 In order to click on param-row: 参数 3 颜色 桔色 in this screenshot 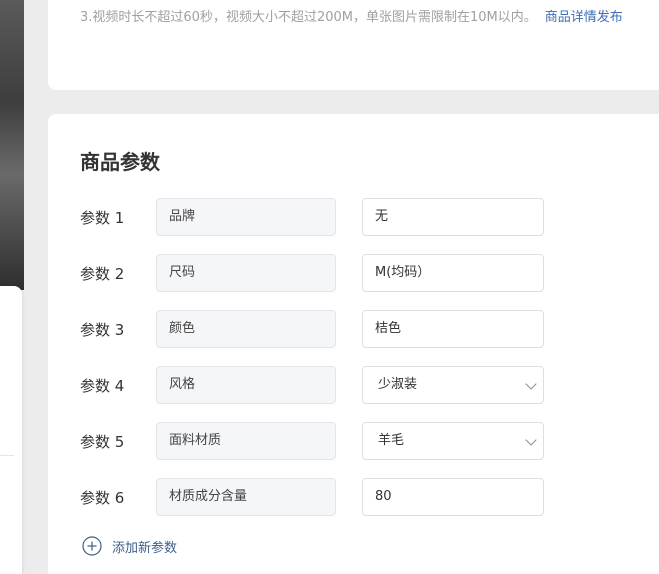, I will do `click(315, 330)`.